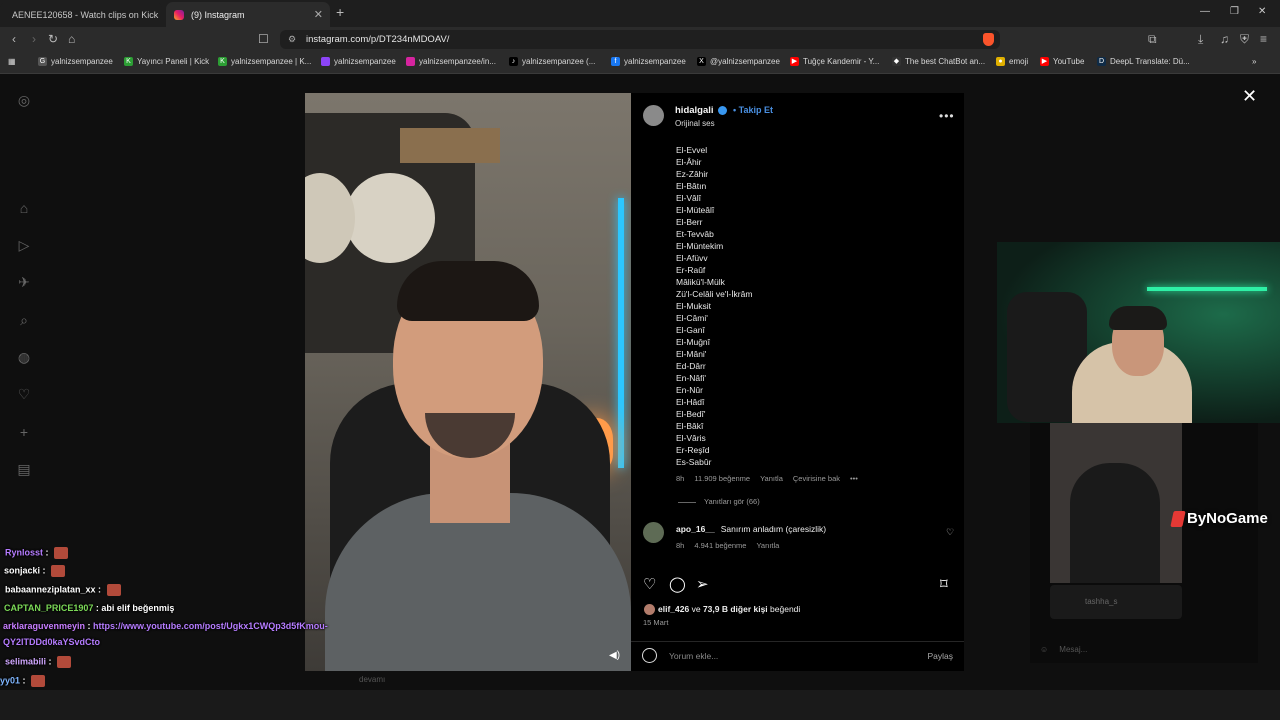 This screenshot has height=720, width=1280. I want to click on caption-name-line: El-Âhir, so click(689, 162).